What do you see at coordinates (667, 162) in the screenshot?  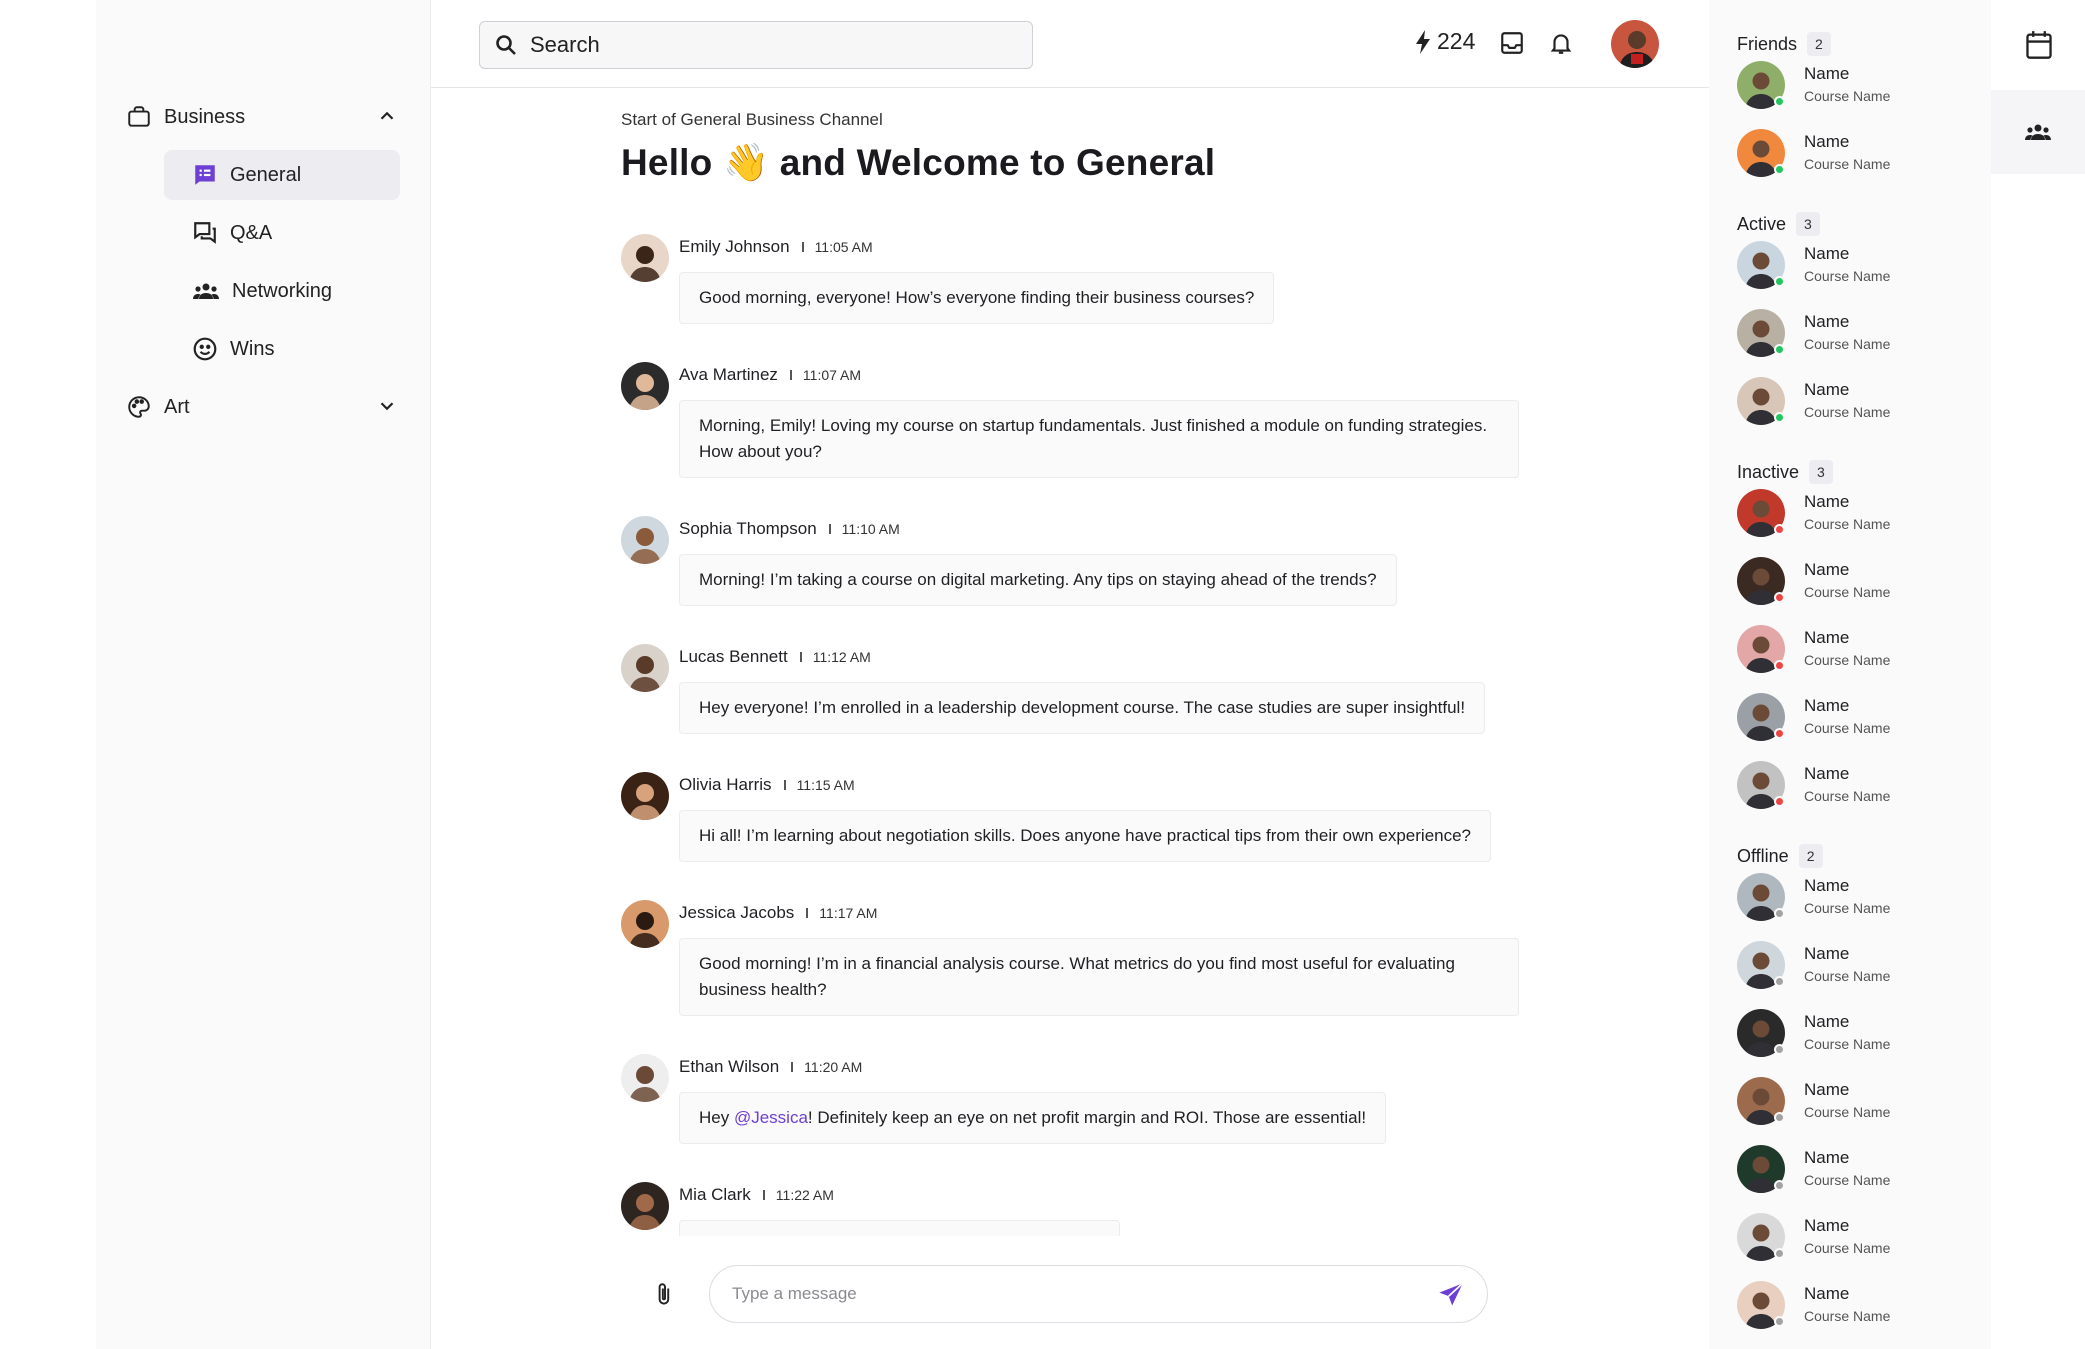 I see `welcome-text: Hello` at bounding box center [667, 162].